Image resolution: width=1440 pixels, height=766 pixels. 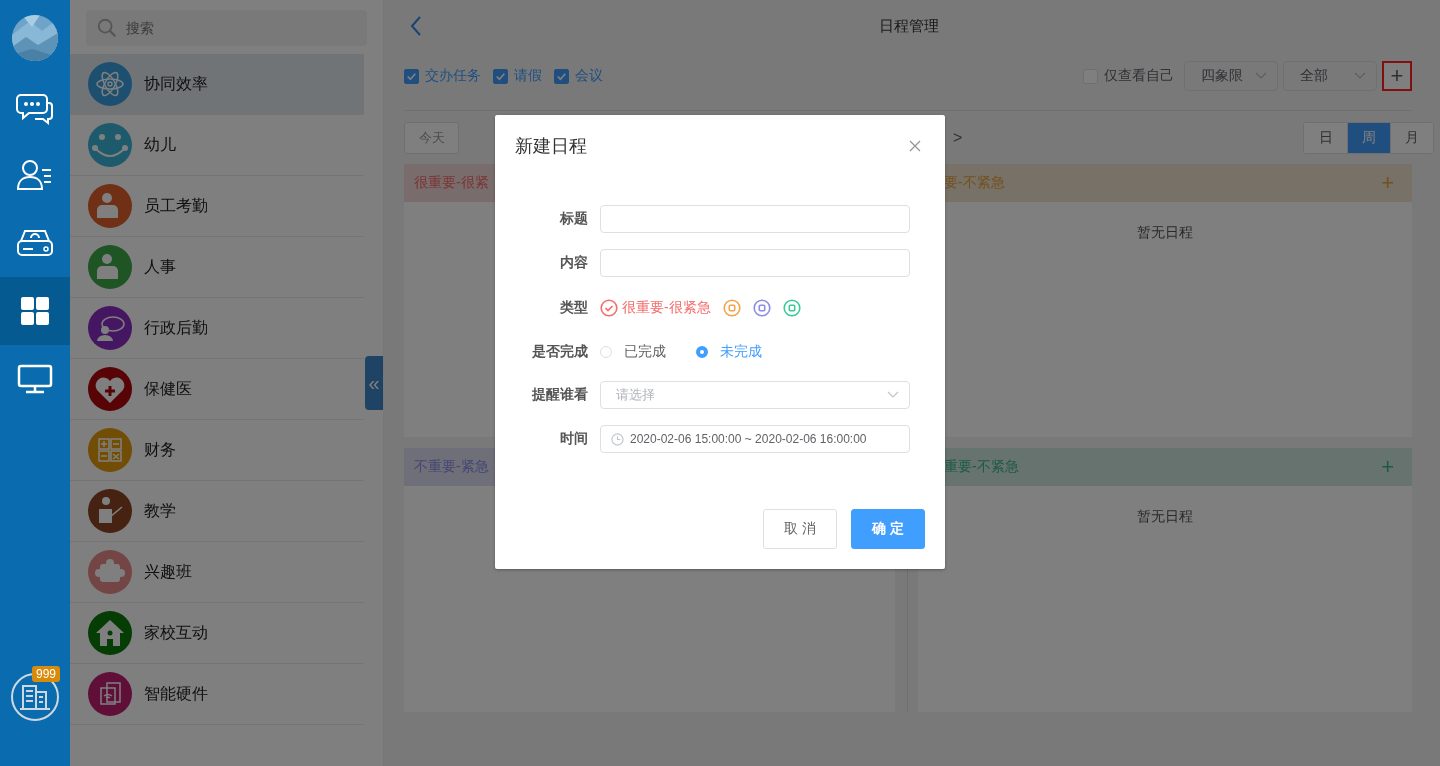 What do you see at coordinates (645, 352) in the screenshot?
I see `radio-label: 已完成` at bounding box center [645, 352].